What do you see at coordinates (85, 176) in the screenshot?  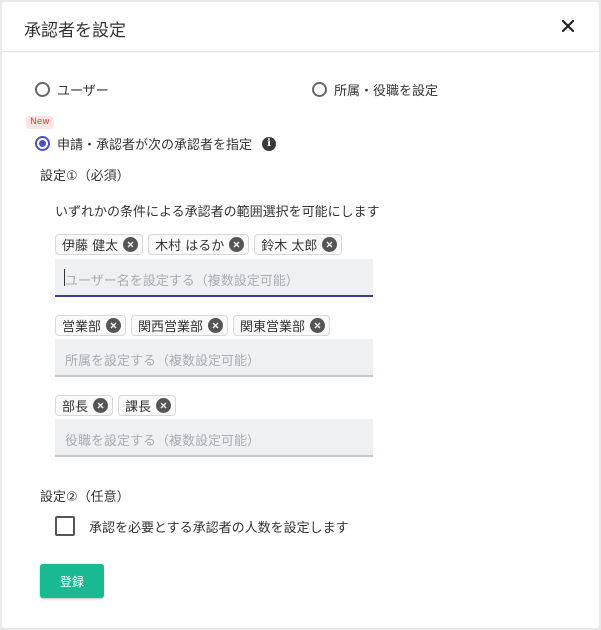 I see `setting1-label: 設定①（必須）` at bounding box center [85, 176].